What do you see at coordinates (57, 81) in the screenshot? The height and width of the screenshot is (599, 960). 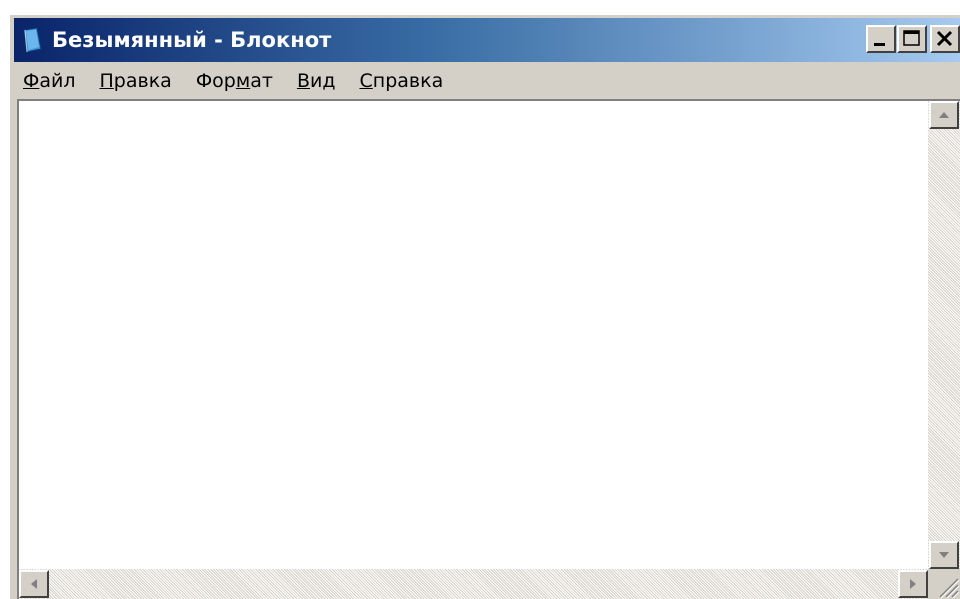 I see `menu-file-rest: айл` at bounding box center [57, 81].